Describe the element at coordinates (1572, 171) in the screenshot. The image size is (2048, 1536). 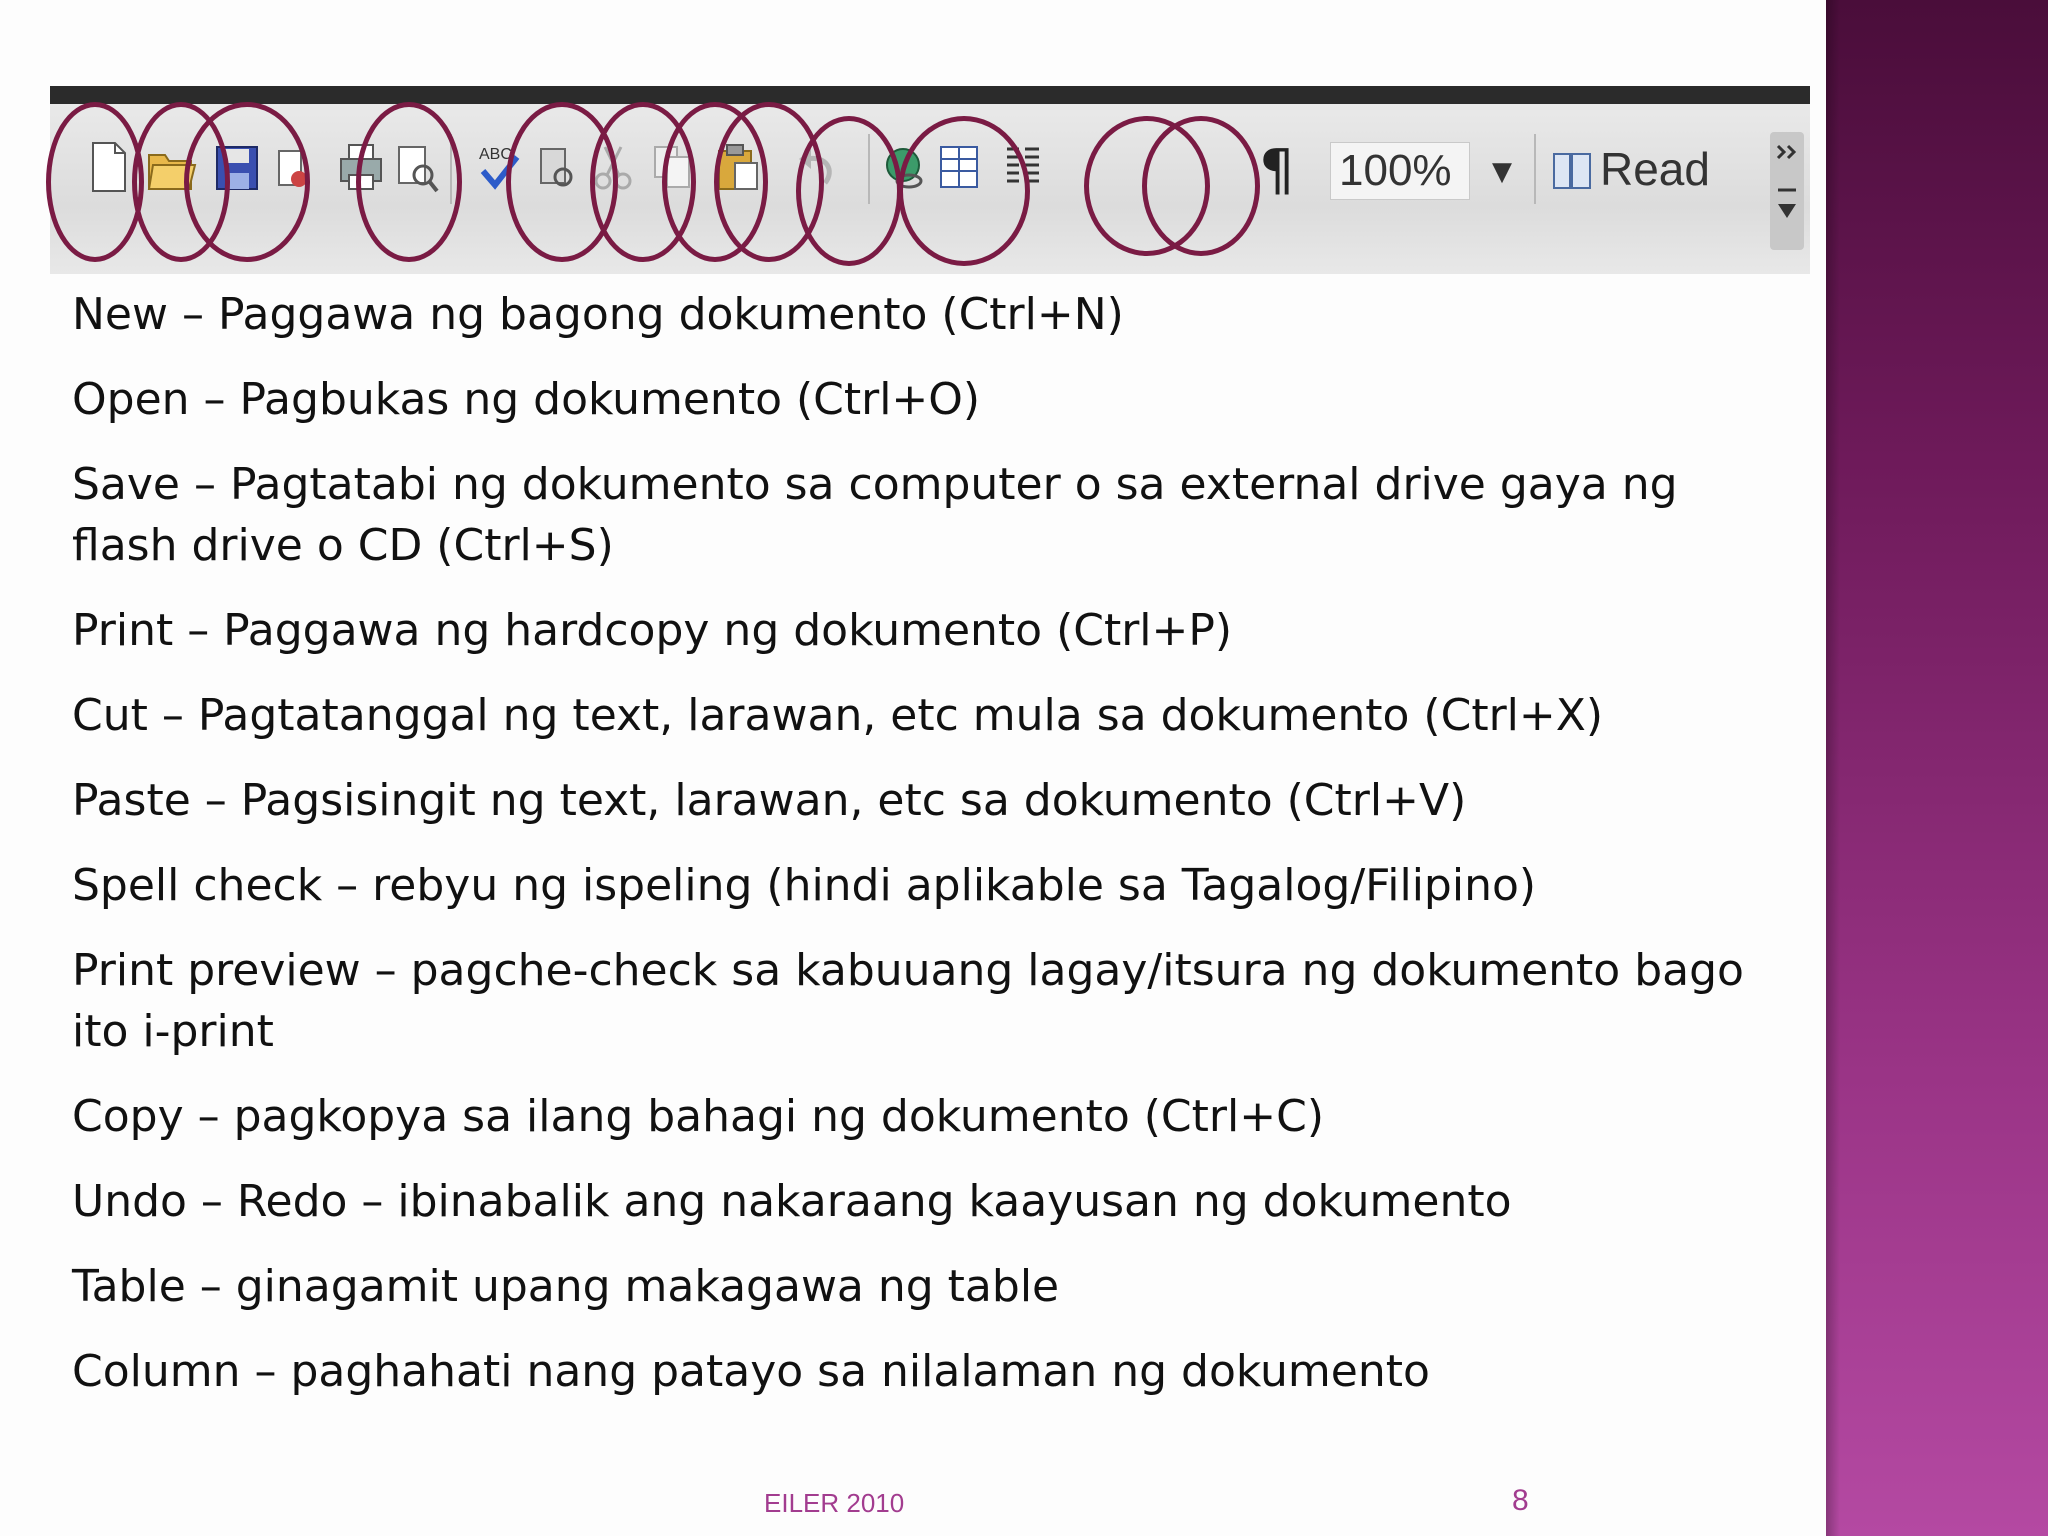
I see `book-icon` at that location.